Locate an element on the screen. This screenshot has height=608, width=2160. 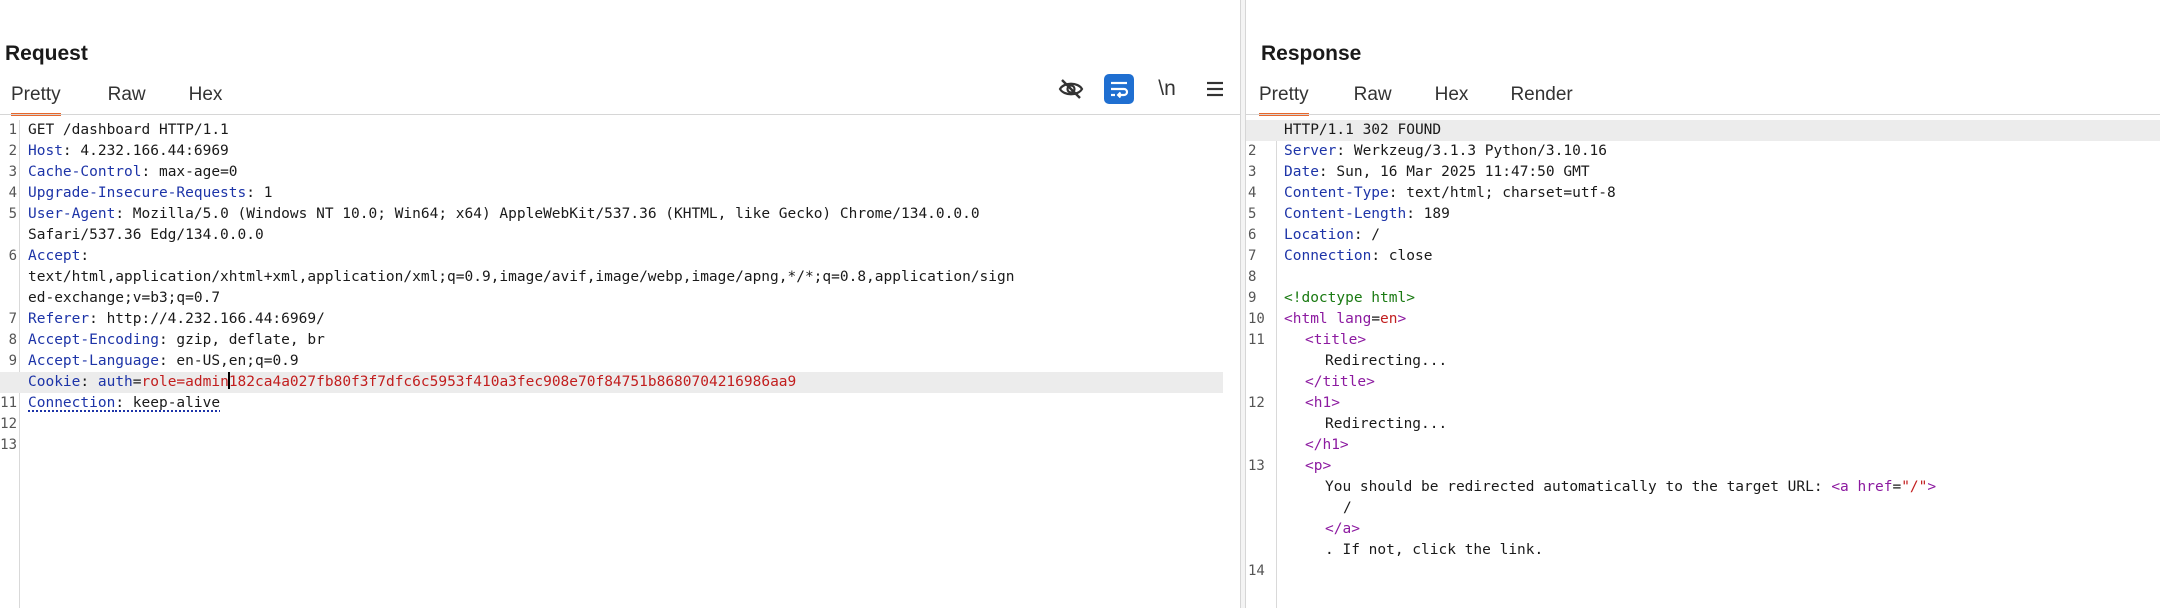
header-value: ed-exchange;v=b3;q=0.7 is located at coordinates (124, 298).